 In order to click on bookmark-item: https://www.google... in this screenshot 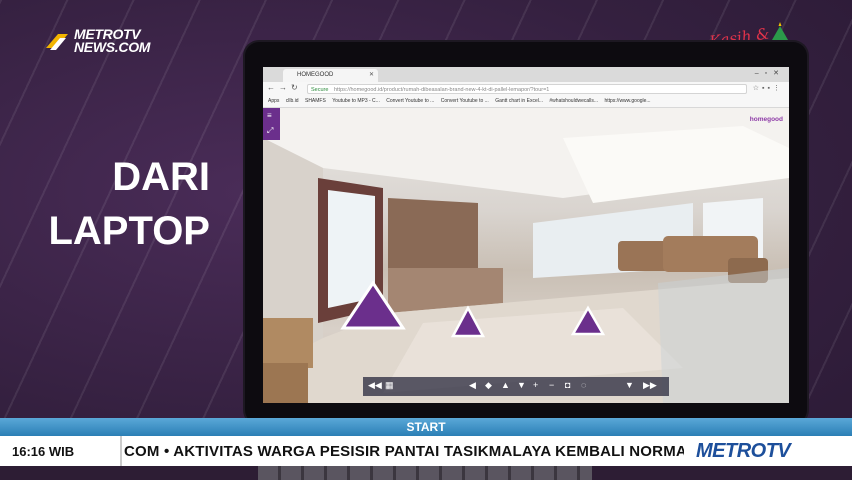, I will do `click(627, 101)`.